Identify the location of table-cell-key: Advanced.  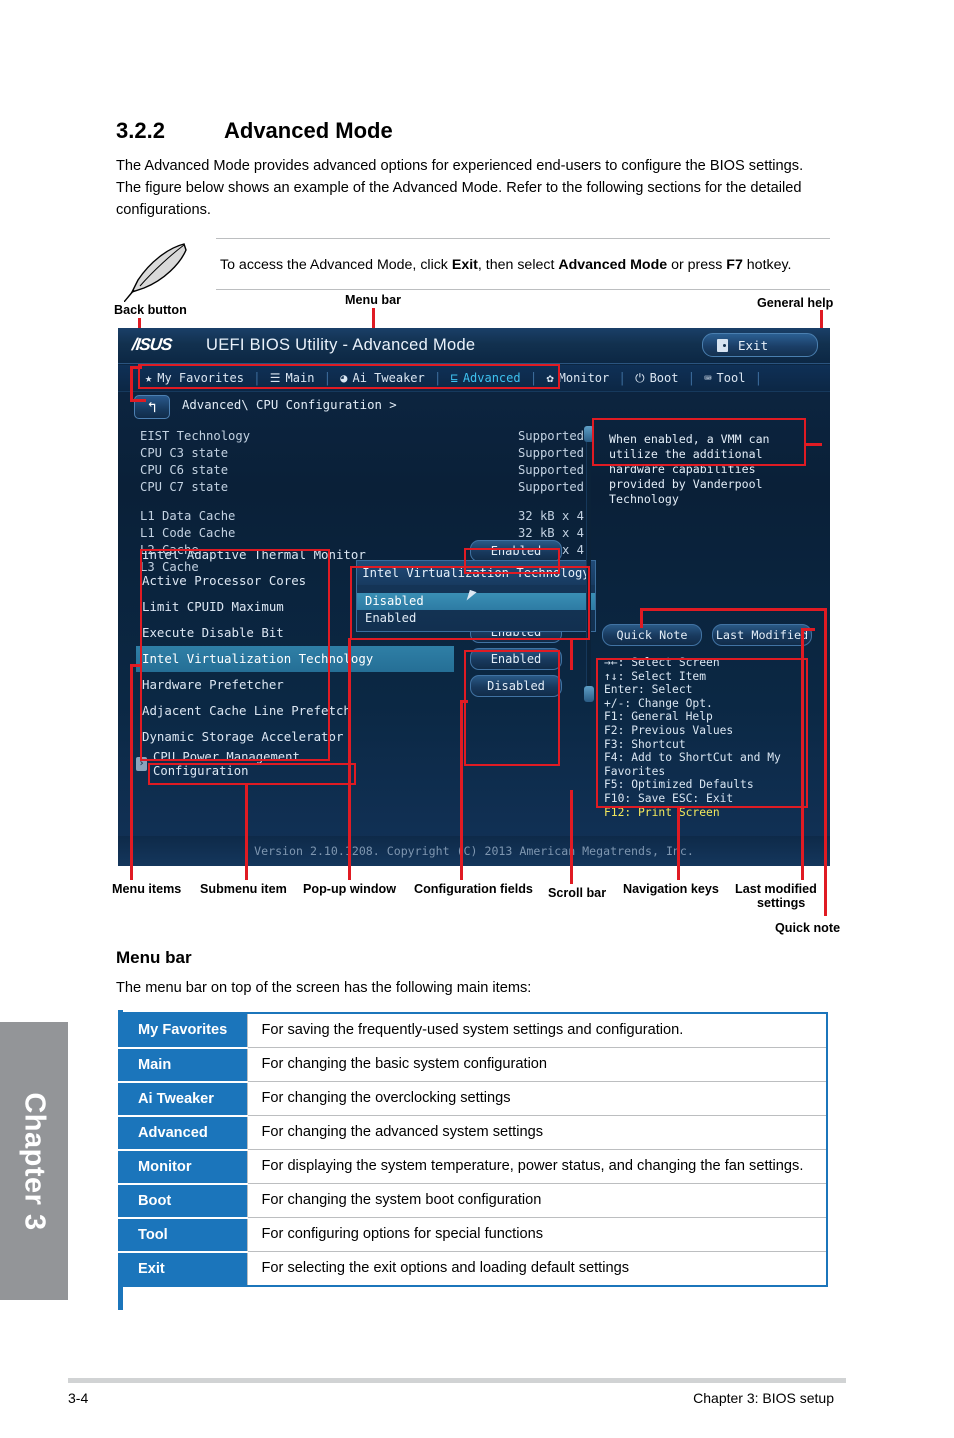
(183, 1133).